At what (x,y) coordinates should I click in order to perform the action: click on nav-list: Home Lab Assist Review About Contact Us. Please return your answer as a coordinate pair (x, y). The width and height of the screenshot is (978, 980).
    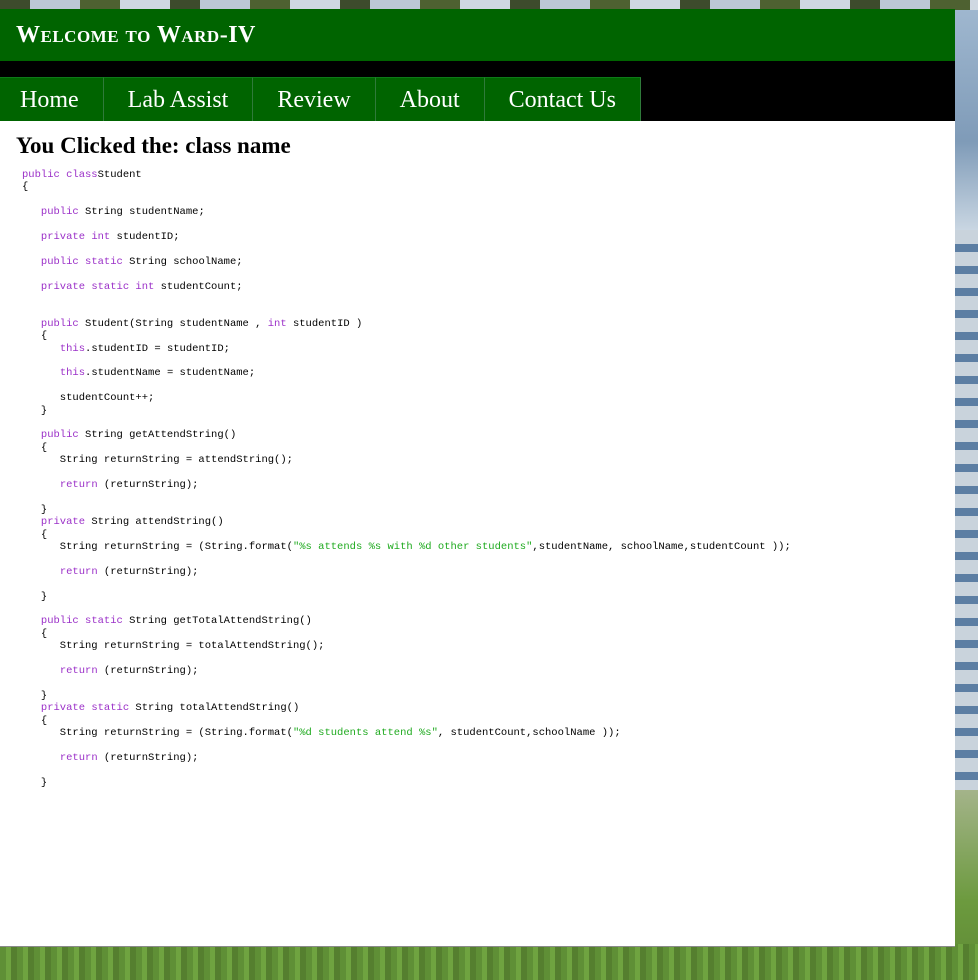
    Looking at the image, I should click on (320, 99).